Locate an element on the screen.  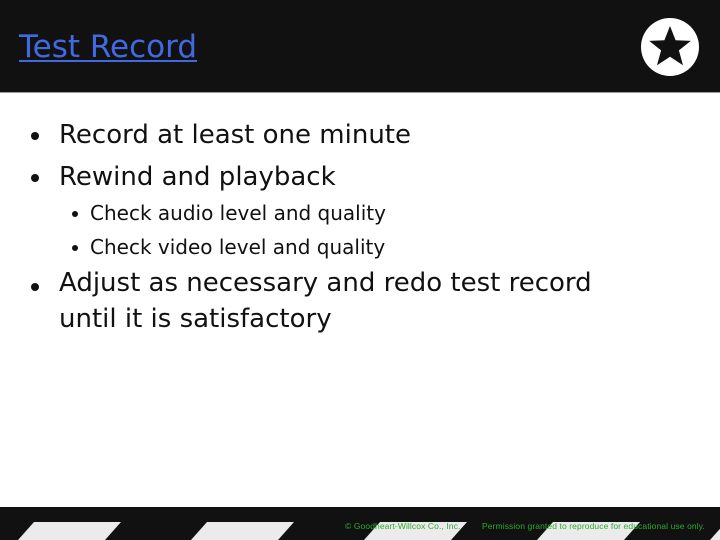
copyright-text: © Goodheart-Willcox Co., Inc. is located at coordinates (403, 526).